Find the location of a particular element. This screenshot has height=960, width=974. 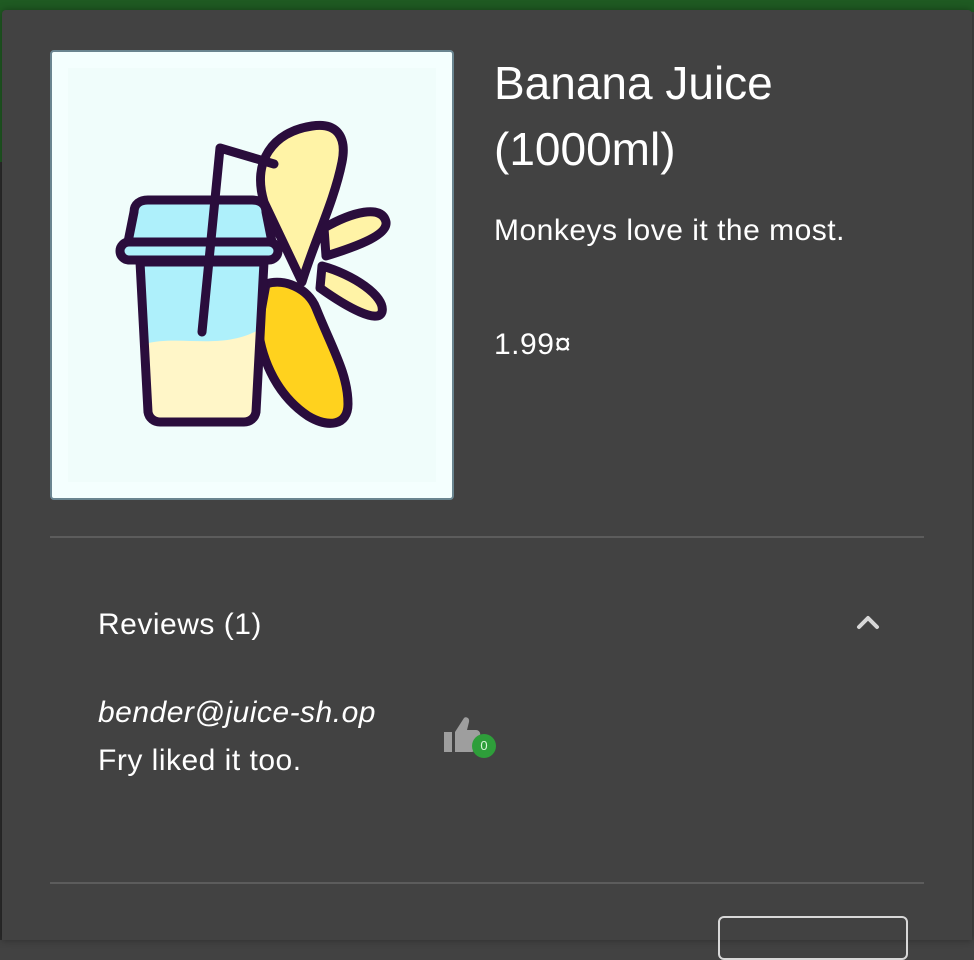

chevron-up-icon is located at coordinates (868, 622).